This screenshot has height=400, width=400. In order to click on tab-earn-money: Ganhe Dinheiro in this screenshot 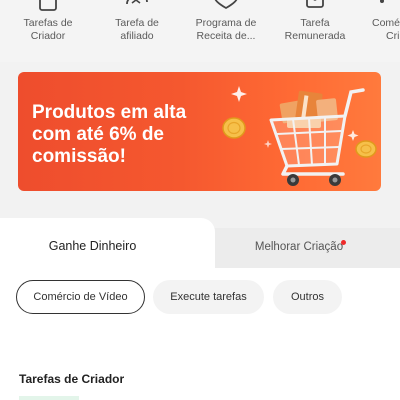, I will do `click(107, 243)`.